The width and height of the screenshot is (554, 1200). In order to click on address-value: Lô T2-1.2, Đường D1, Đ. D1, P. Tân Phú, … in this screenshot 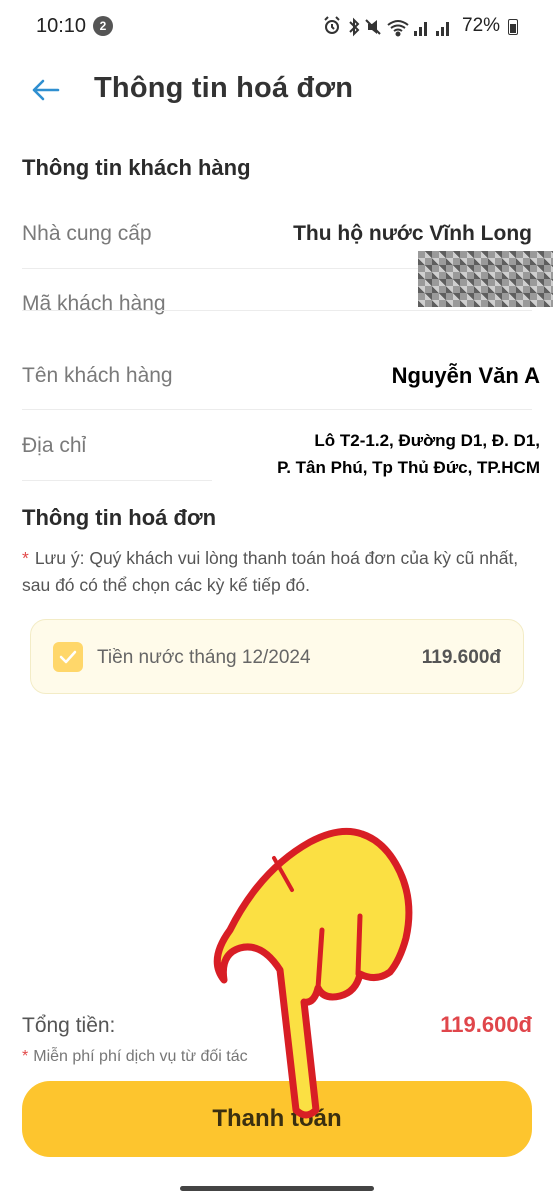, I will do `click(408, 454)`.